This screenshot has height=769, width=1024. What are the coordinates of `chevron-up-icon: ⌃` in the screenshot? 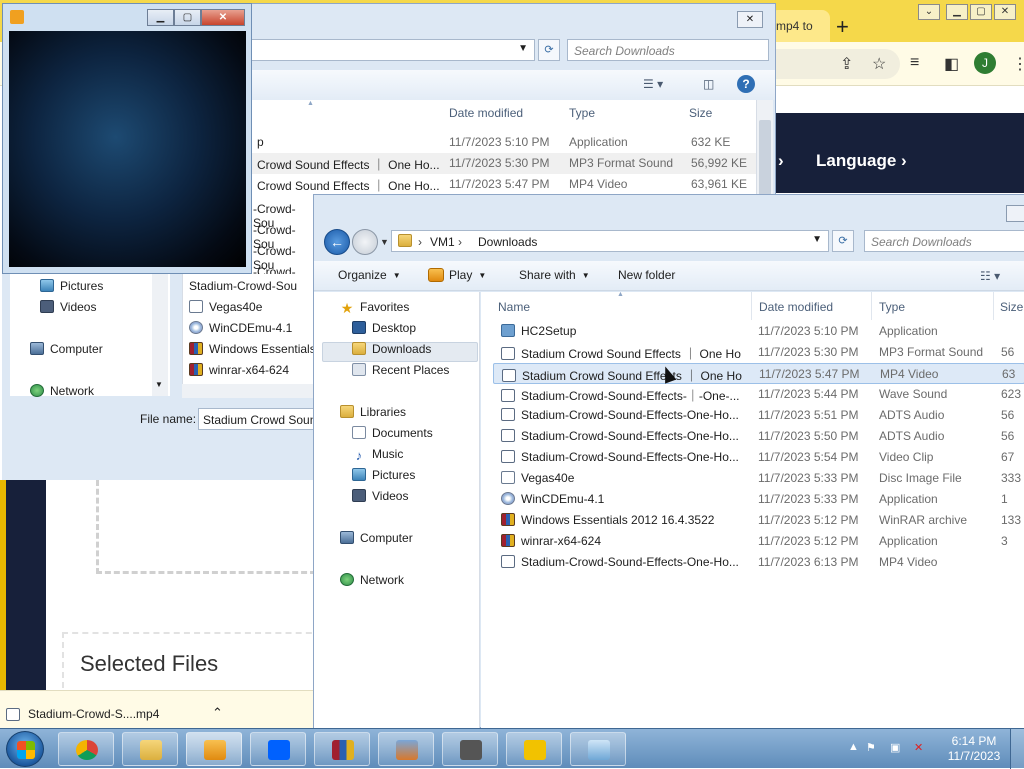 It's located at (217, 713).